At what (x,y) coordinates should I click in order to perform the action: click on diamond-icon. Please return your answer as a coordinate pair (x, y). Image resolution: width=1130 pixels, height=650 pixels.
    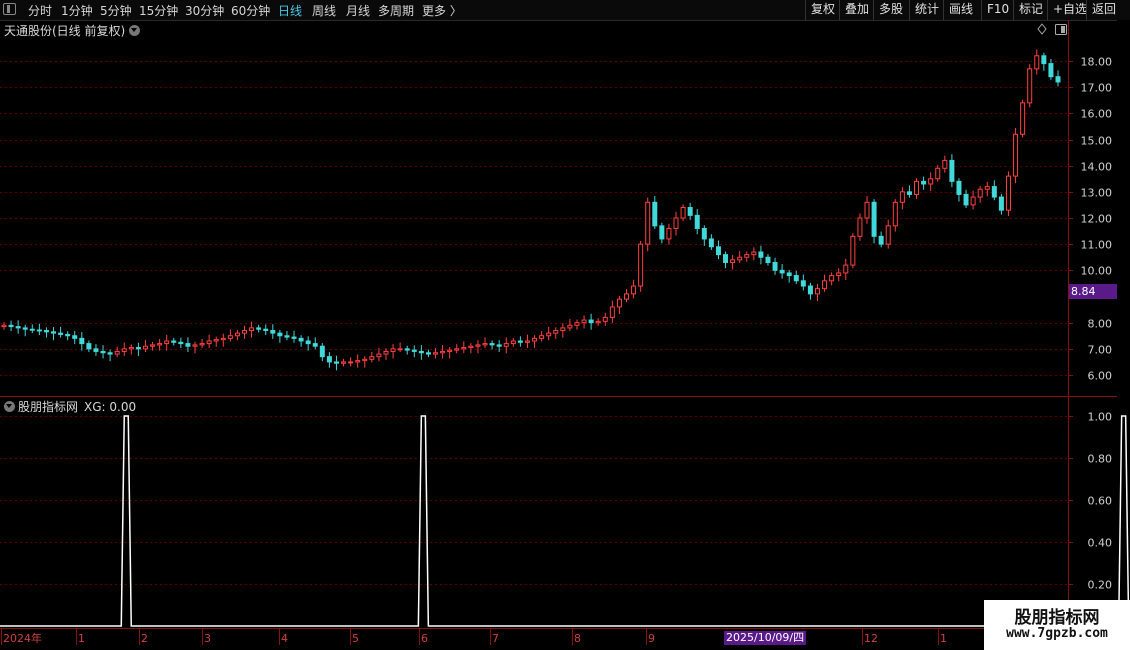
    Looking at the image, I should click on (1042, 29).